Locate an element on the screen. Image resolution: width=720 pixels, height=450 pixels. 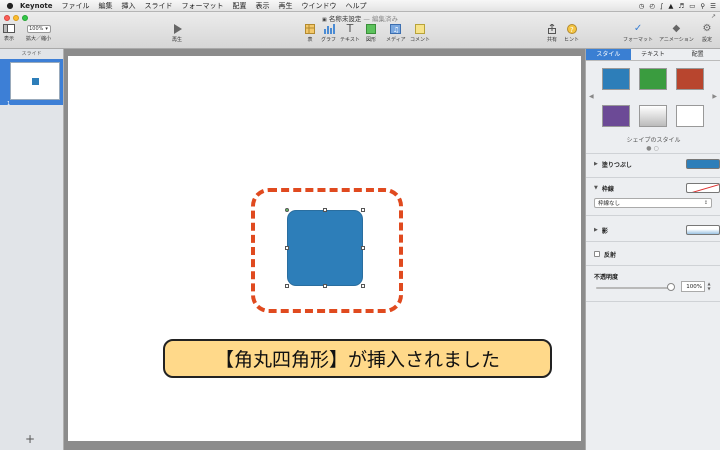
menu-edit: 編集 is located at coordinates (106, 6).